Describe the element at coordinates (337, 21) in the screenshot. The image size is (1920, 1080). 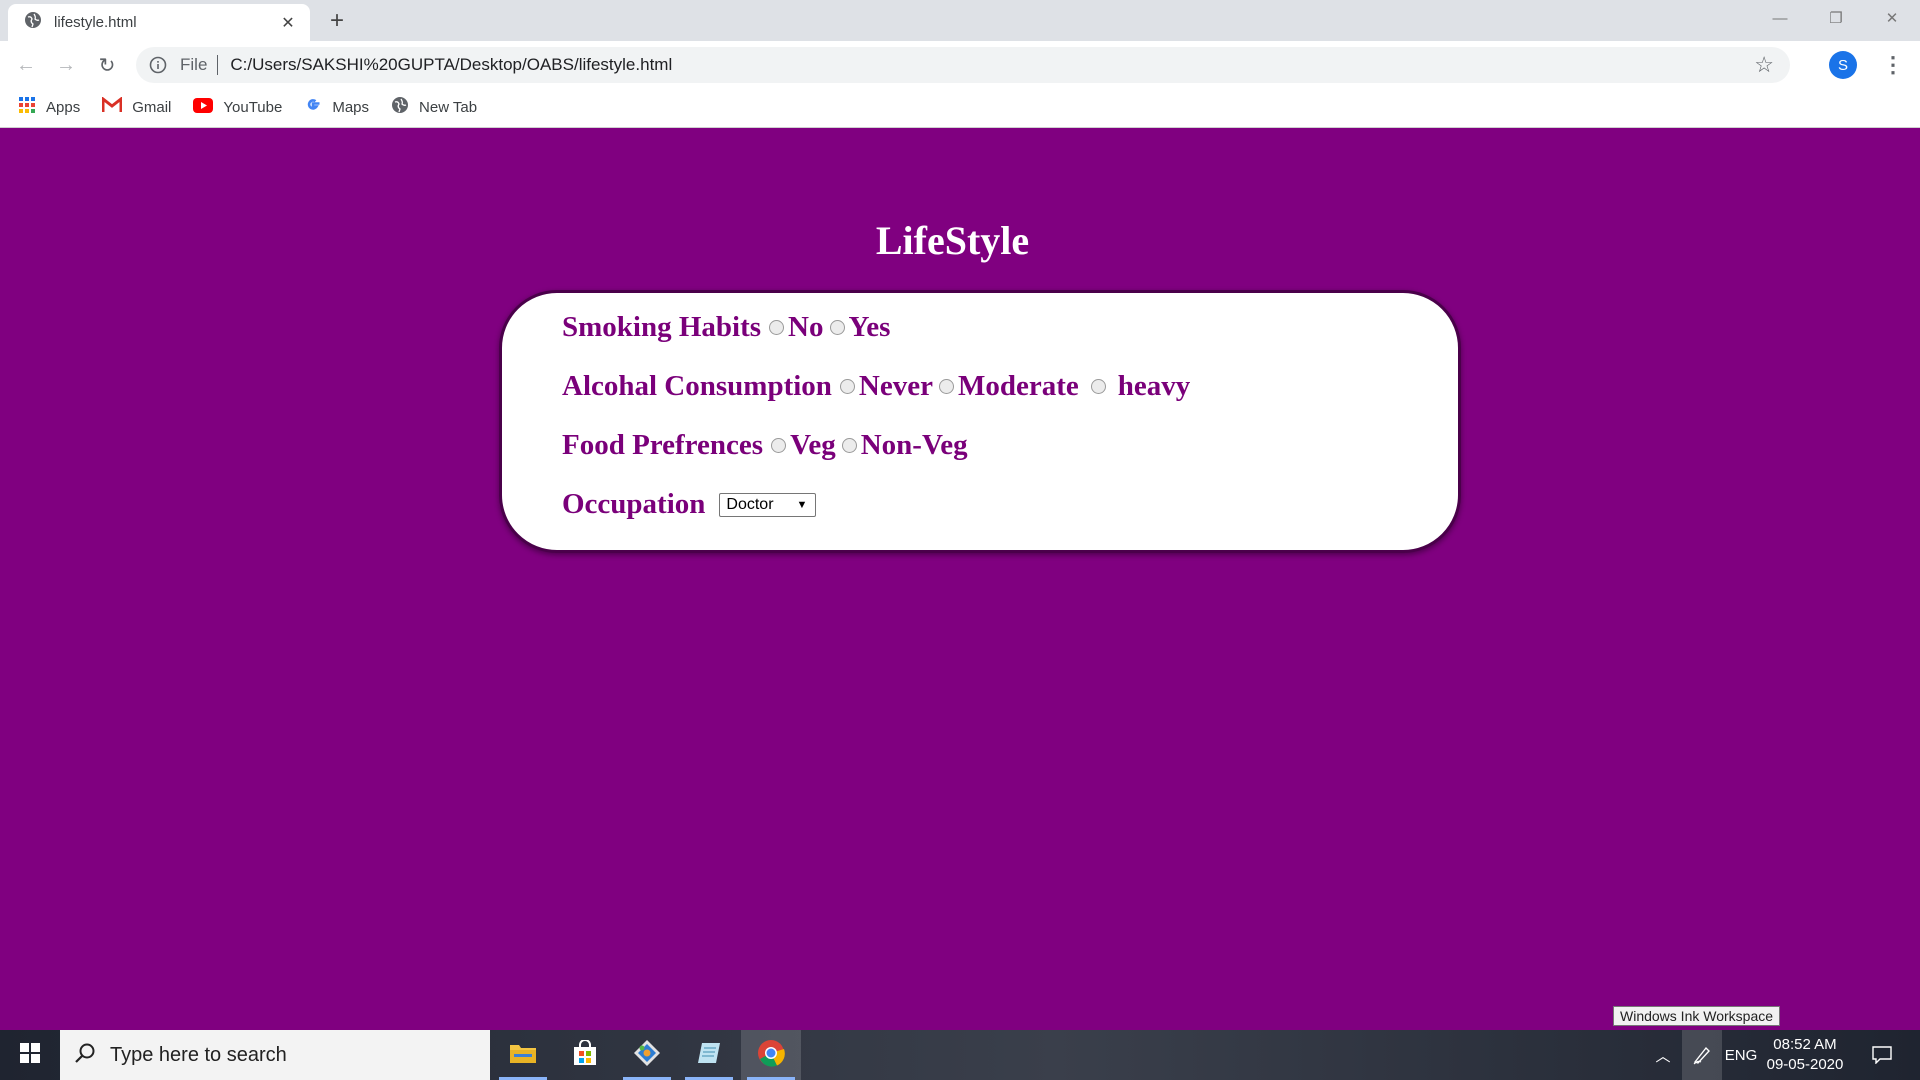
I see `new-tab-button: +` at that location.